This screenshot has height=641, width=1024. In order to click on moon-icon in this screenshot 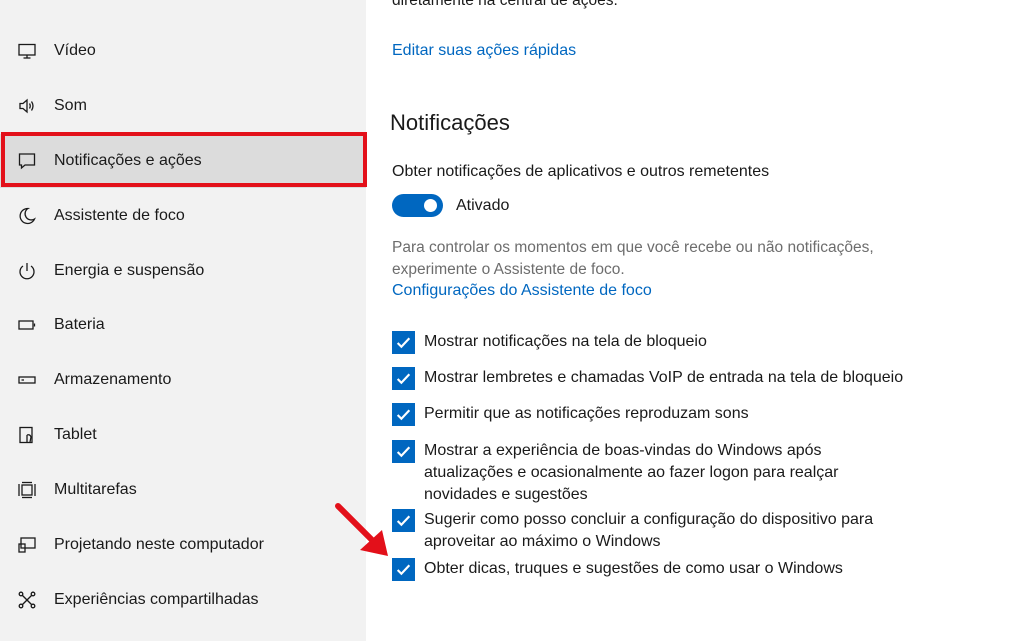, I will do `click(27, 216)`.